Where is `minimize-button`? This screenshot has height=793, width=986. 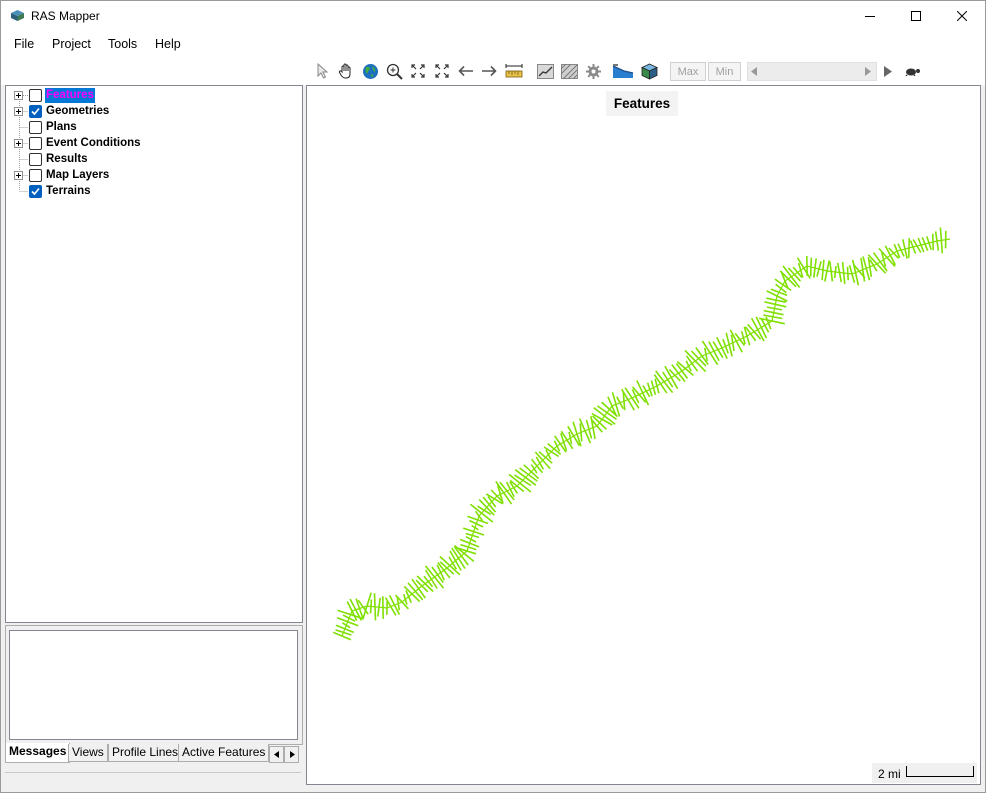
minimize-button is located at coordinates (870, 16).